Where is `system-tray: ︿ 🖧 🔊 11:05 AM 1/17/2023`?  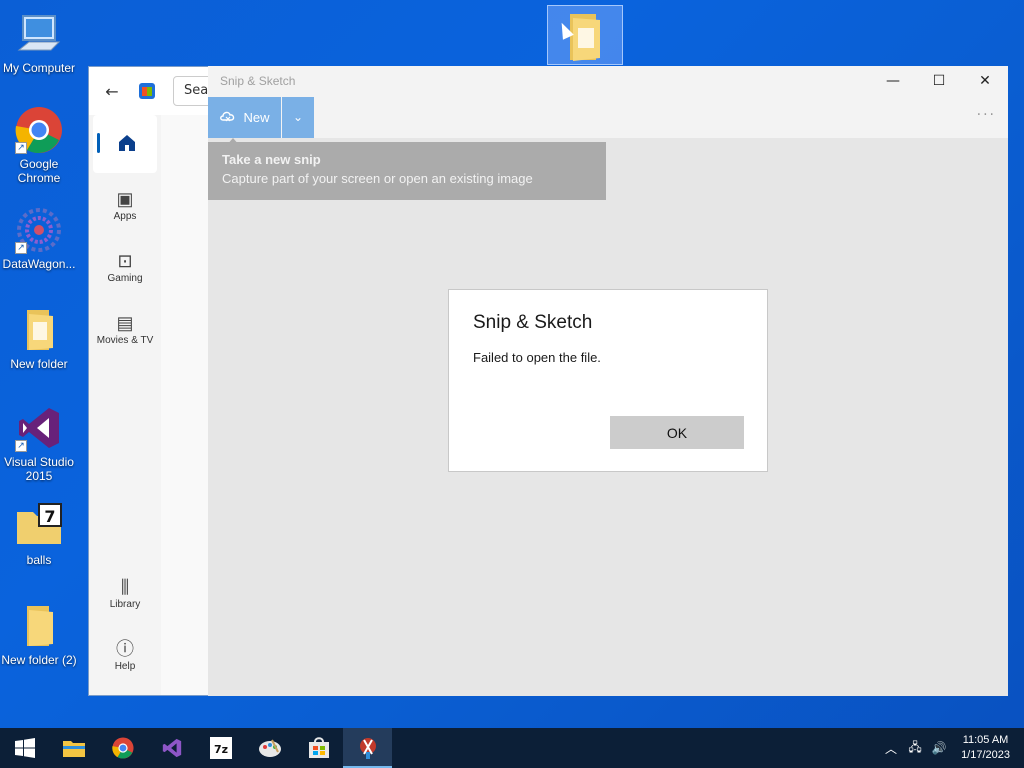 system-tray: ︿ 🖧 🔊 11:05 AM 1/17/2023 is located at coordinates (951, 748).